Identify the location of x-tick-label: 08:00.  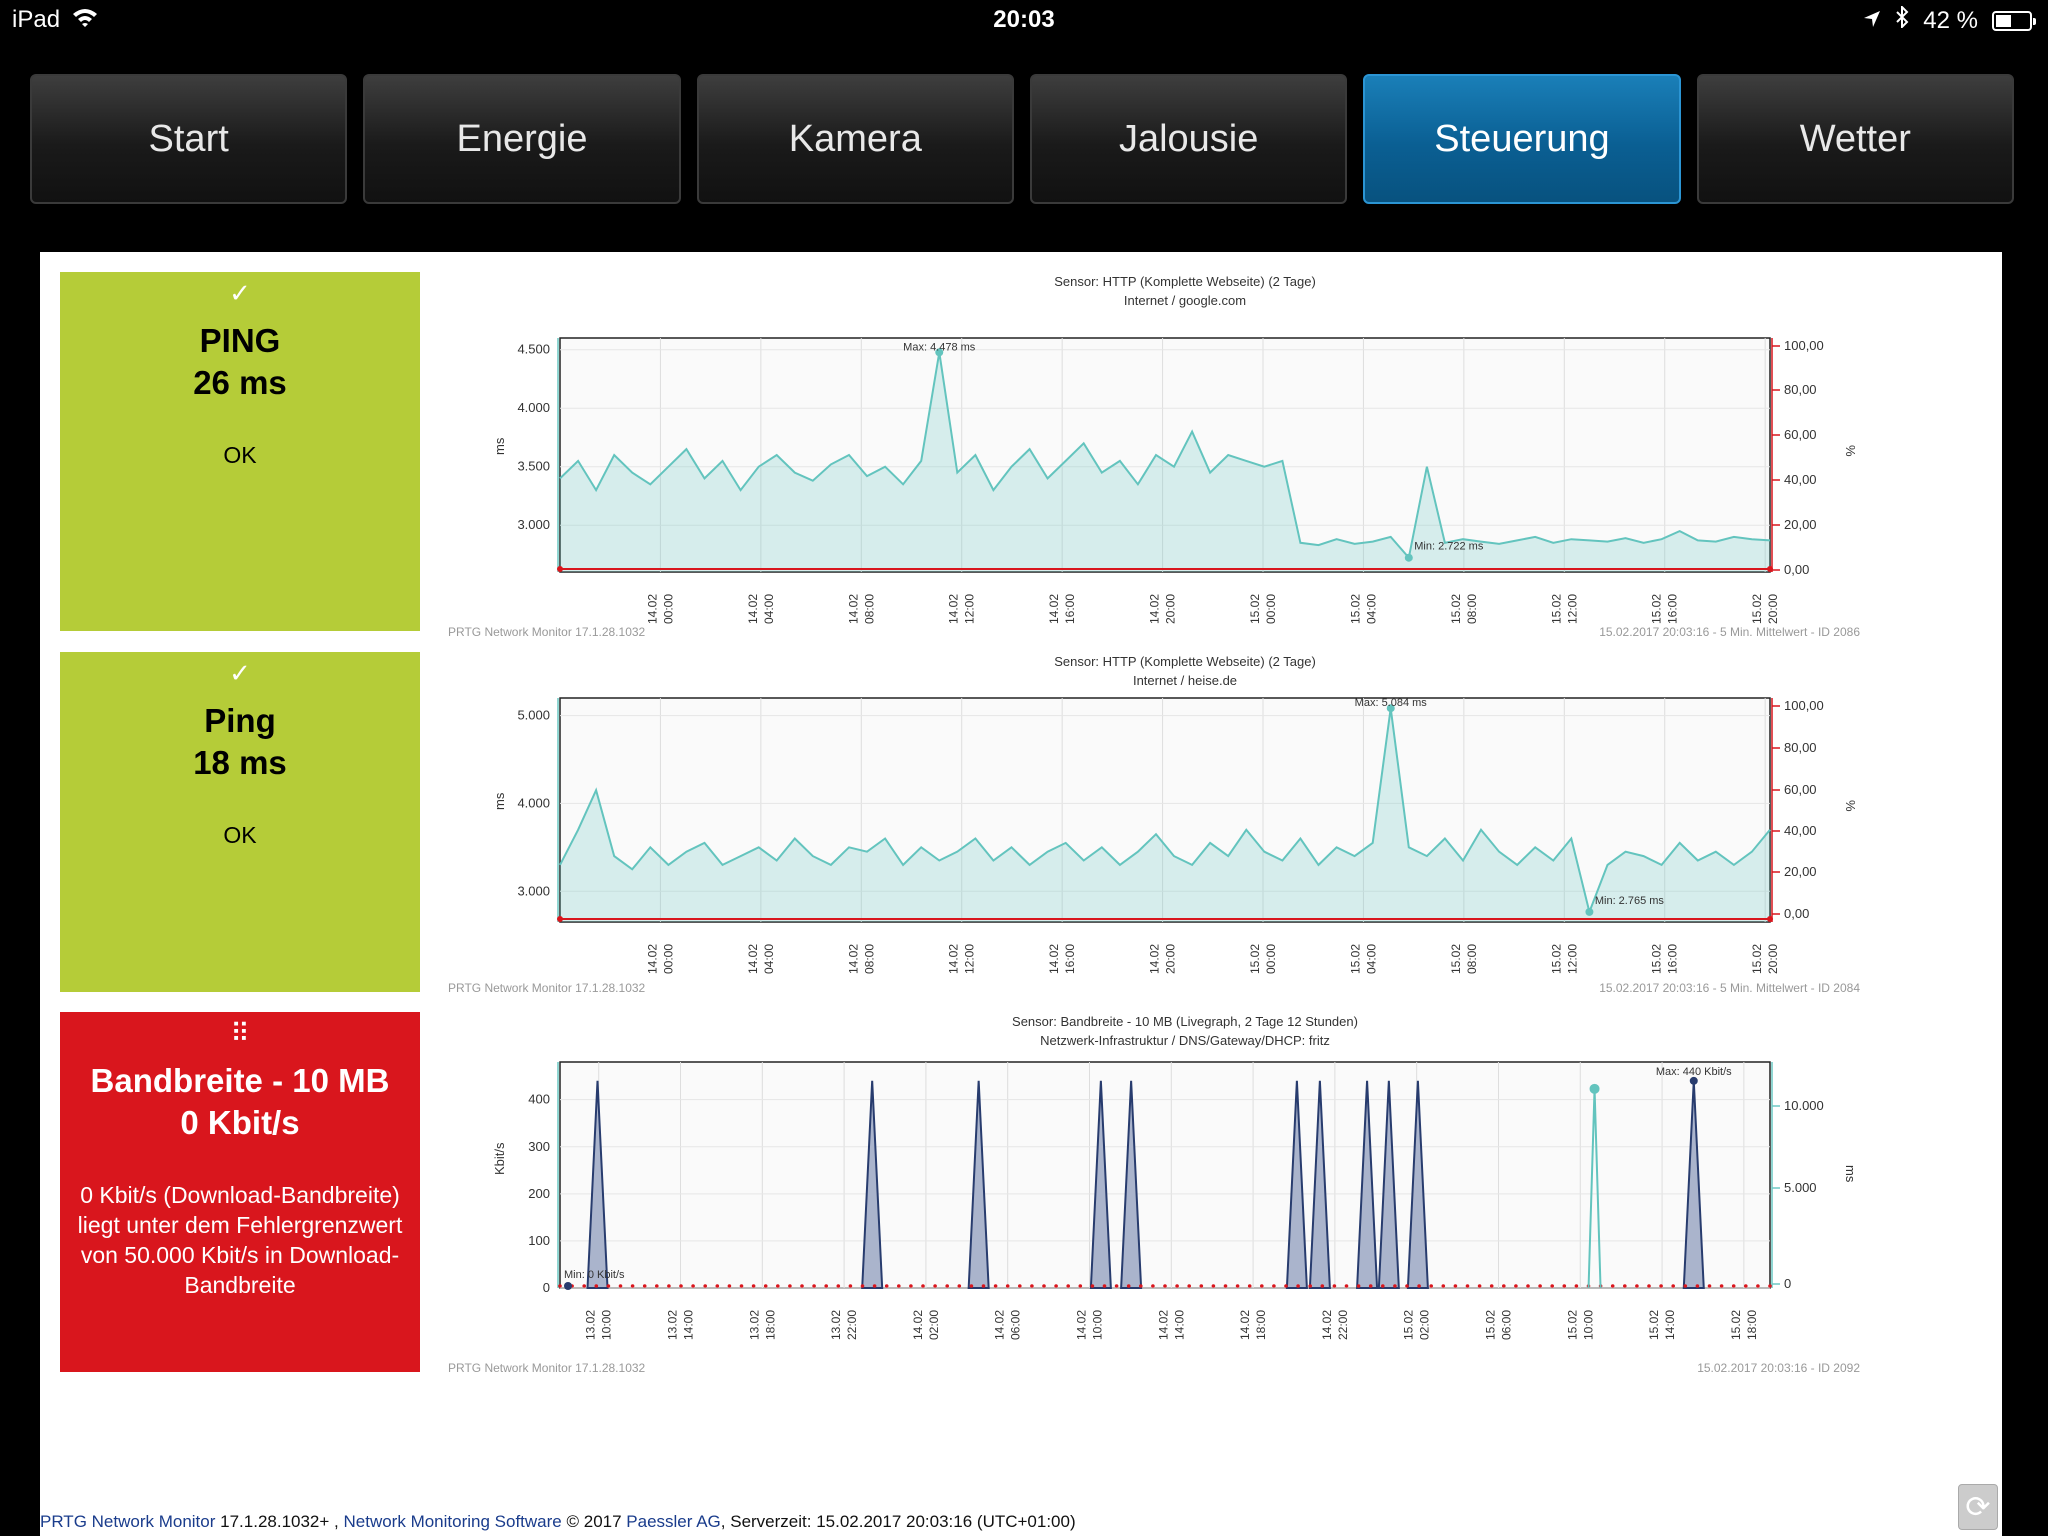
(869, 609).